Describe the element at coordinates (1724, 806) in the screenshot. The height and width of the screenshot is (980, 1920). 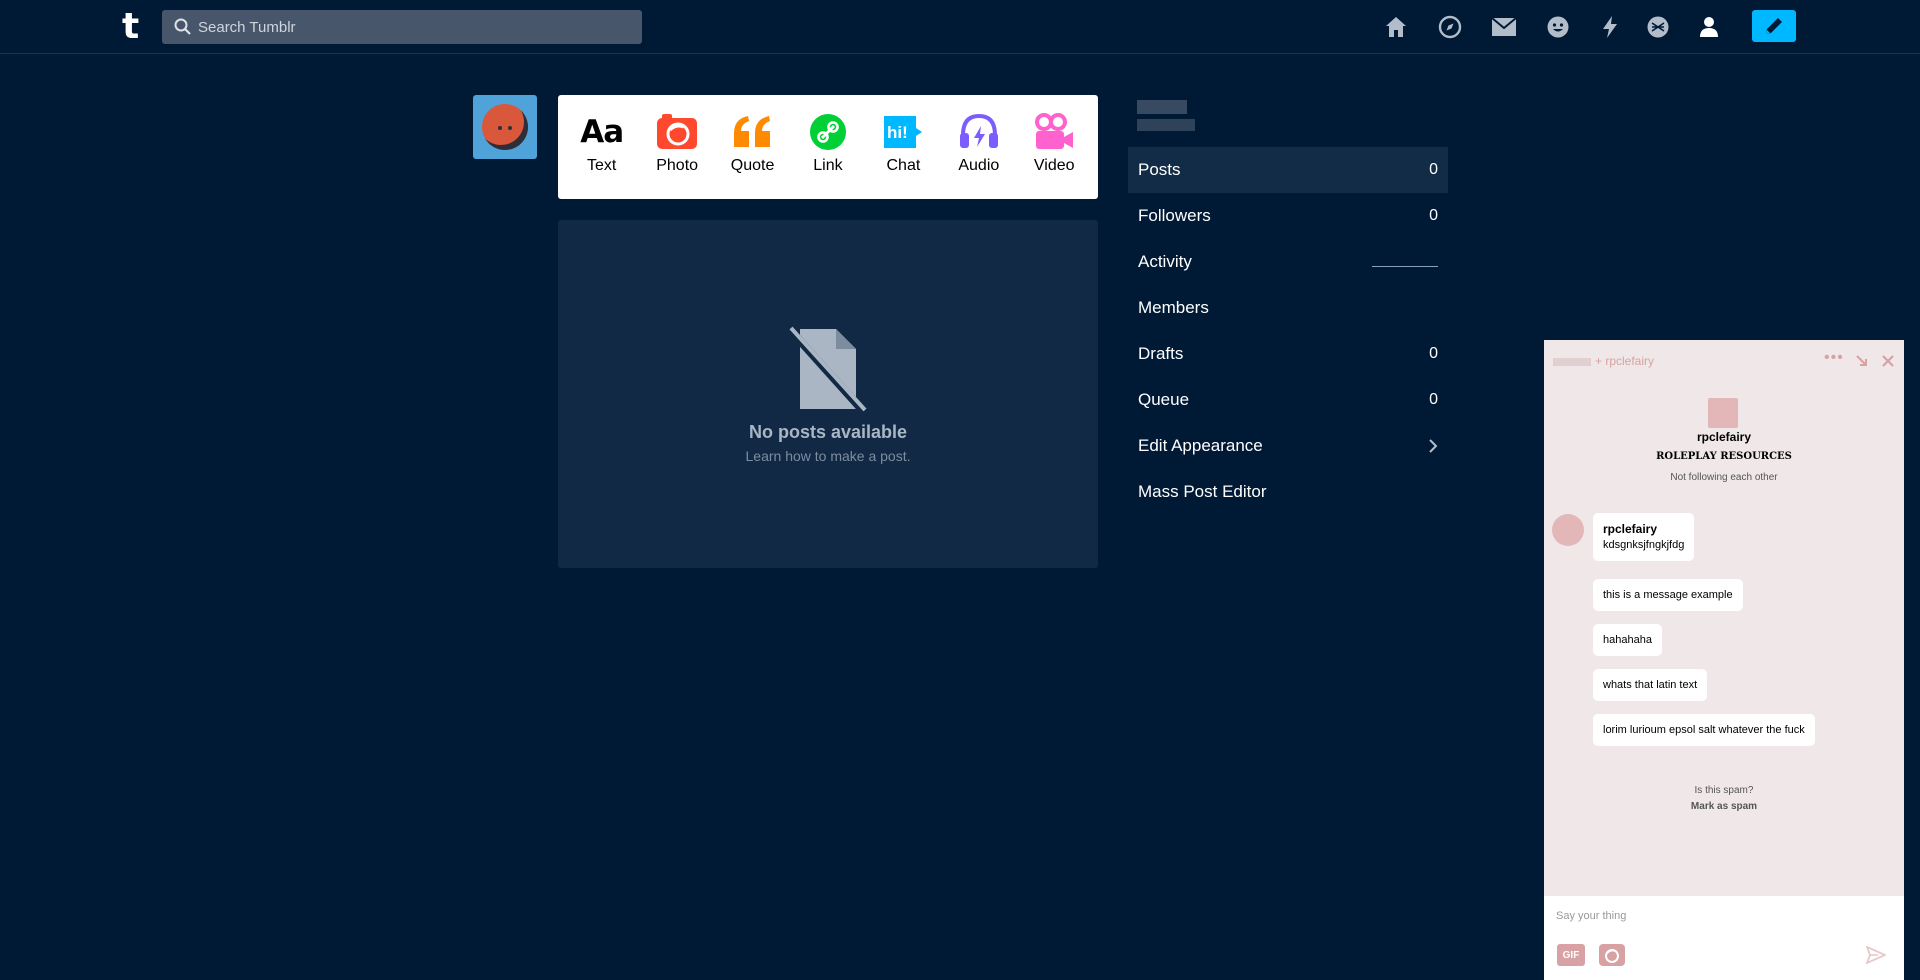
I see `mark-as-spam-link: Mark as spam` at that location.